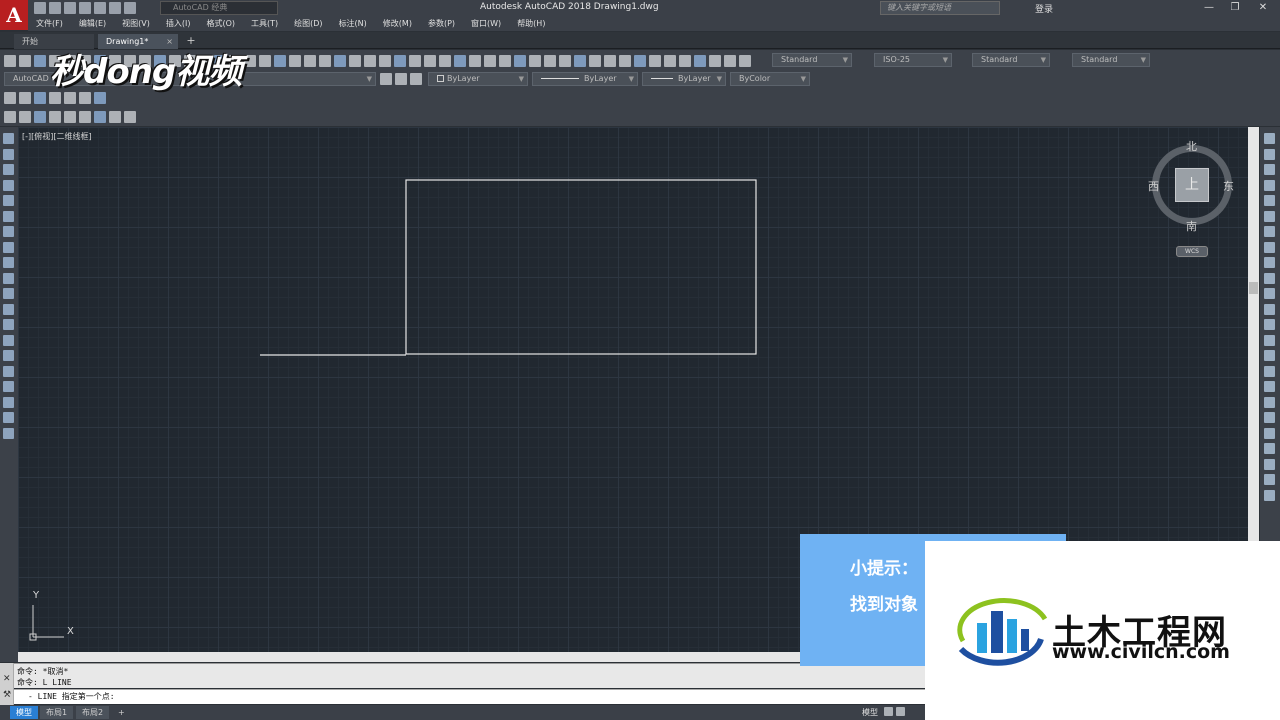 The width and height of the screenshot is (1280, 720). Describe the element at coordinates (1209, 8) in the screenshot. I see `minimize-button: —` at that location.